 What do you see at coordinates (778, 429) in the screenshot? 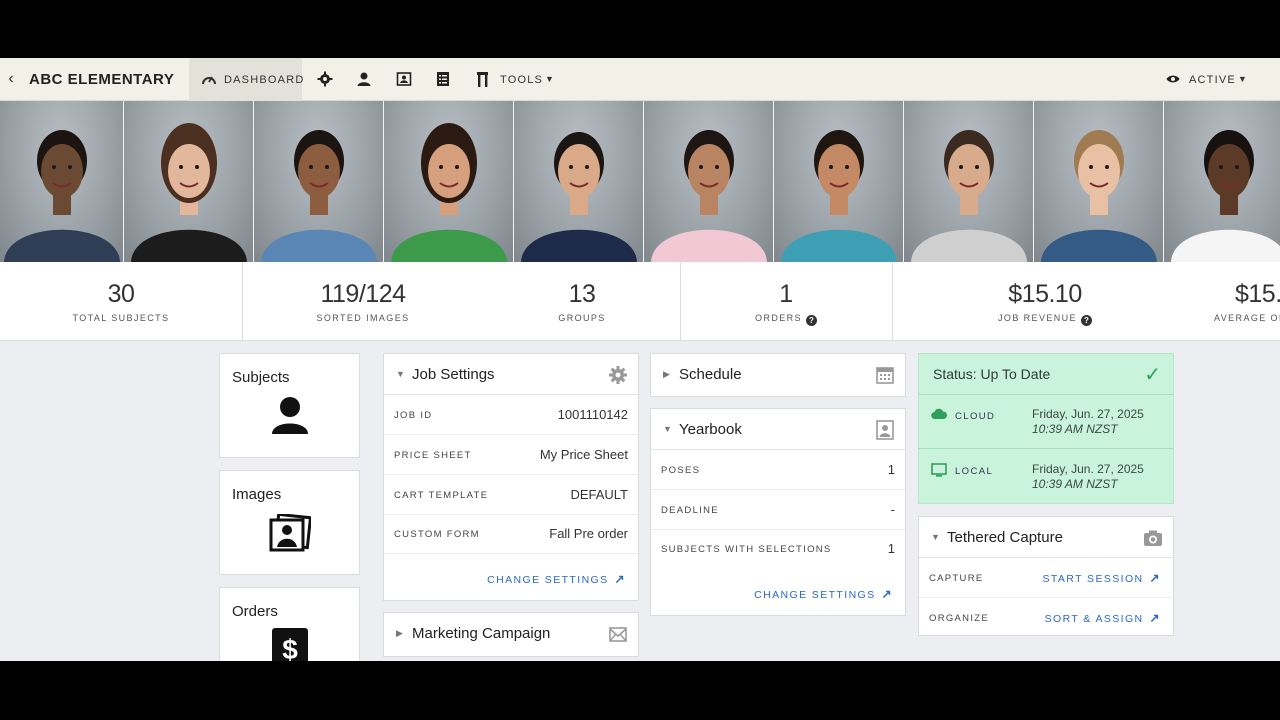
I see `yearbook-header: ▼ Yearbook` at bounding box center [778, 429].